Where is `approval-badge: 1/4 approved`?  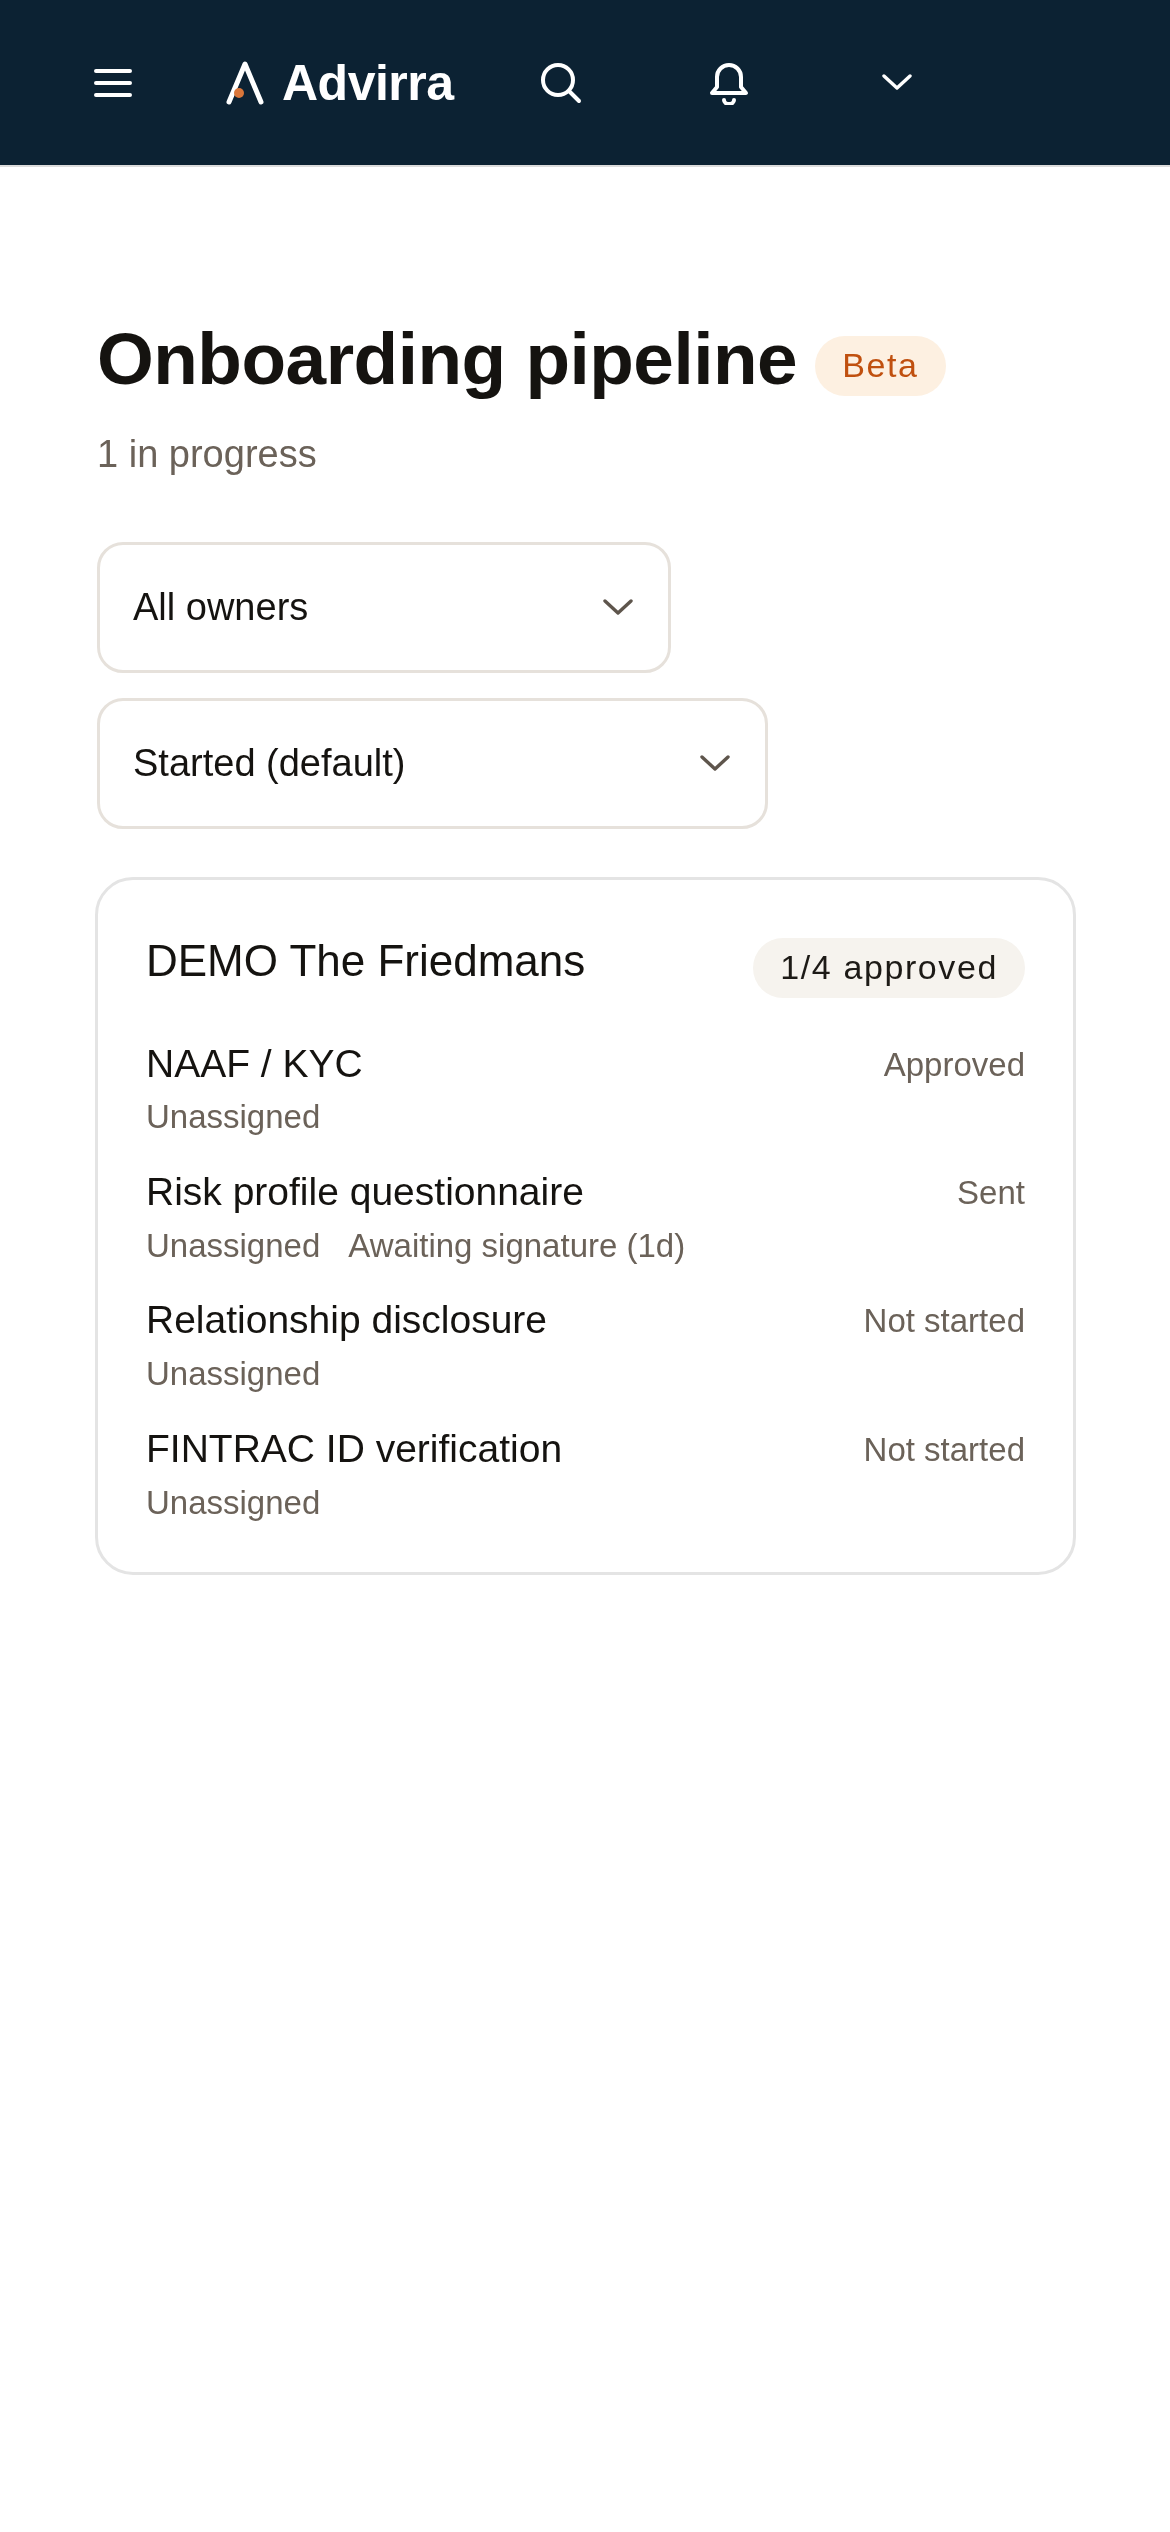 approval-badge: 1/4 approved is located at coordinates (889, 967).